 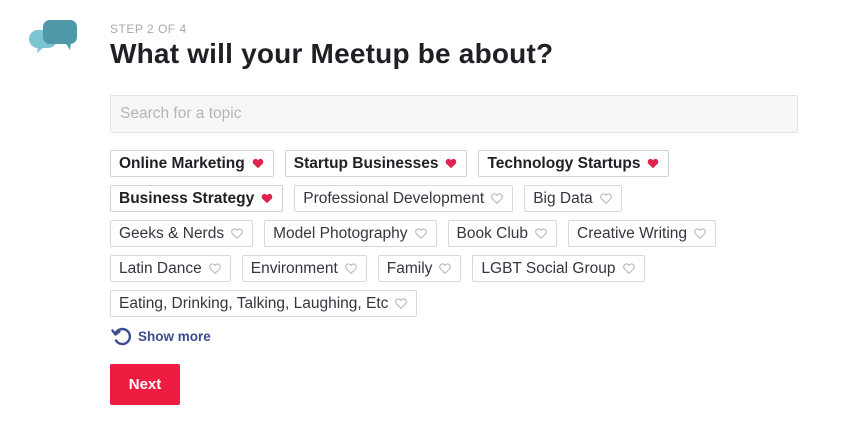 What do you see at coordinates (182, 163) in the screenshot?
I see `topic-chip-label: Online Marketing` at bounding box center [182, 163].